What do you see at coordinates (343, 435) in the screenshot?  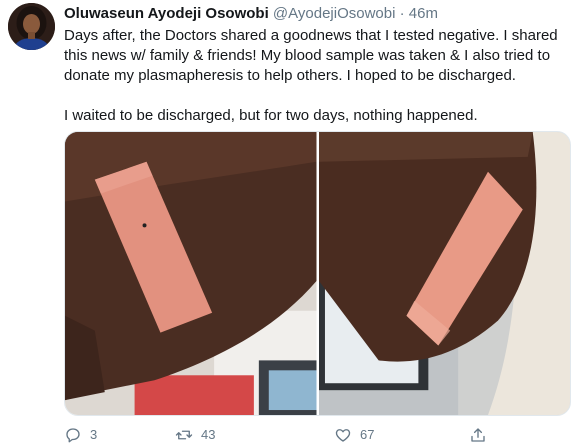 I see `heart-icon` at bounding box center [343, 435].